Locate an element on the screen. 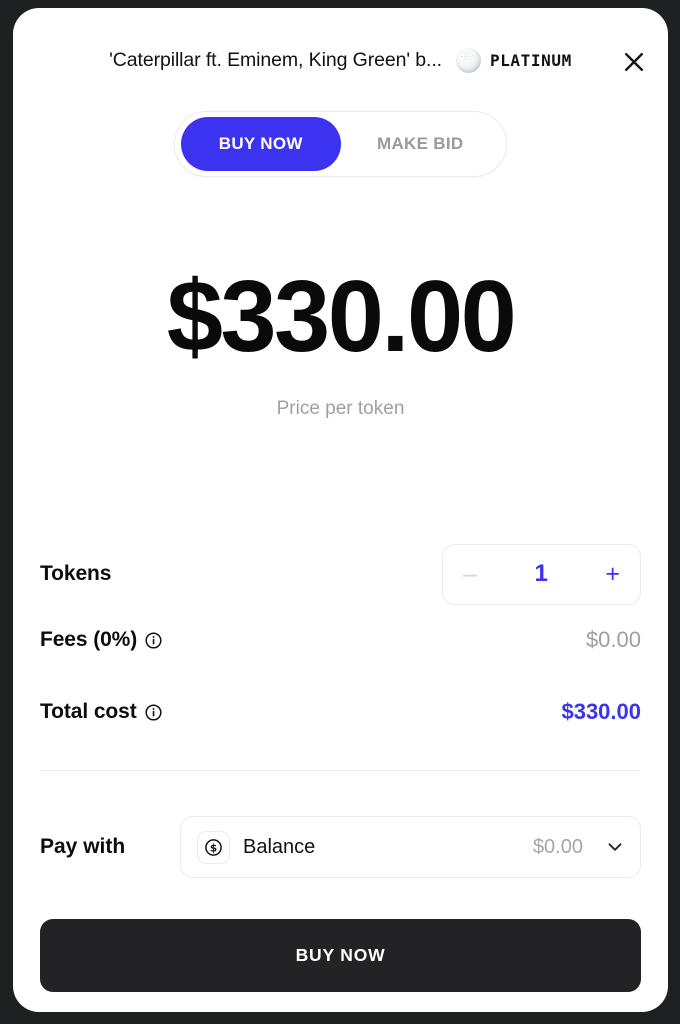 The image size is (680, 1024). tier-badge: PLATINUM is located at coordinates (513, 60).